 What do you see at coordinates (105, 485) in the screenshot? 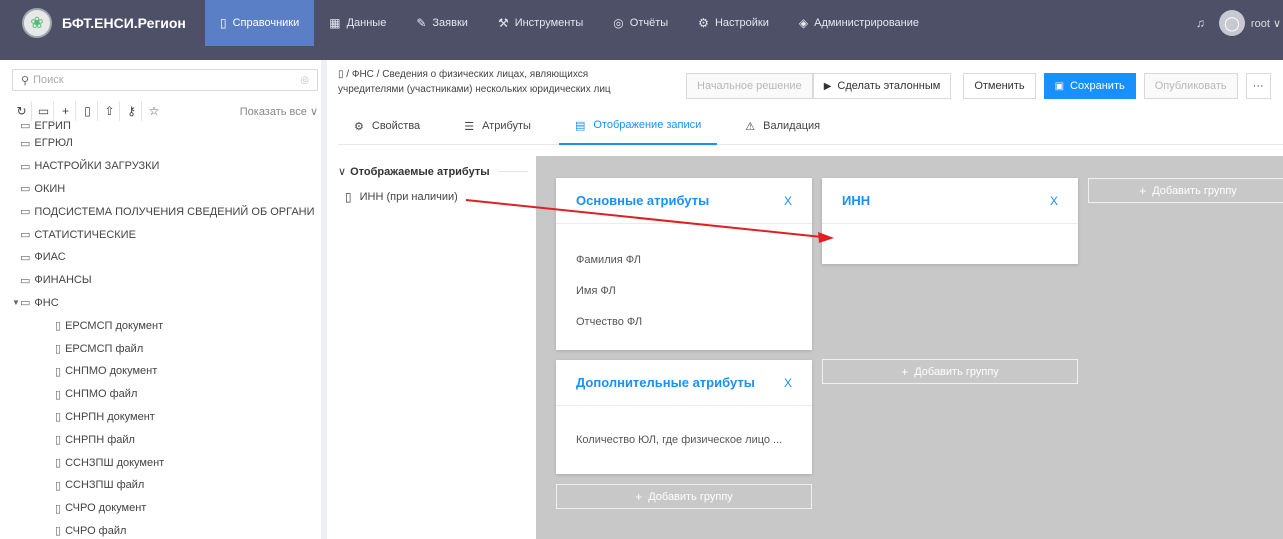
I see `tree-child-label: ССНЗПШ файл` at bounding box center [105, 485].